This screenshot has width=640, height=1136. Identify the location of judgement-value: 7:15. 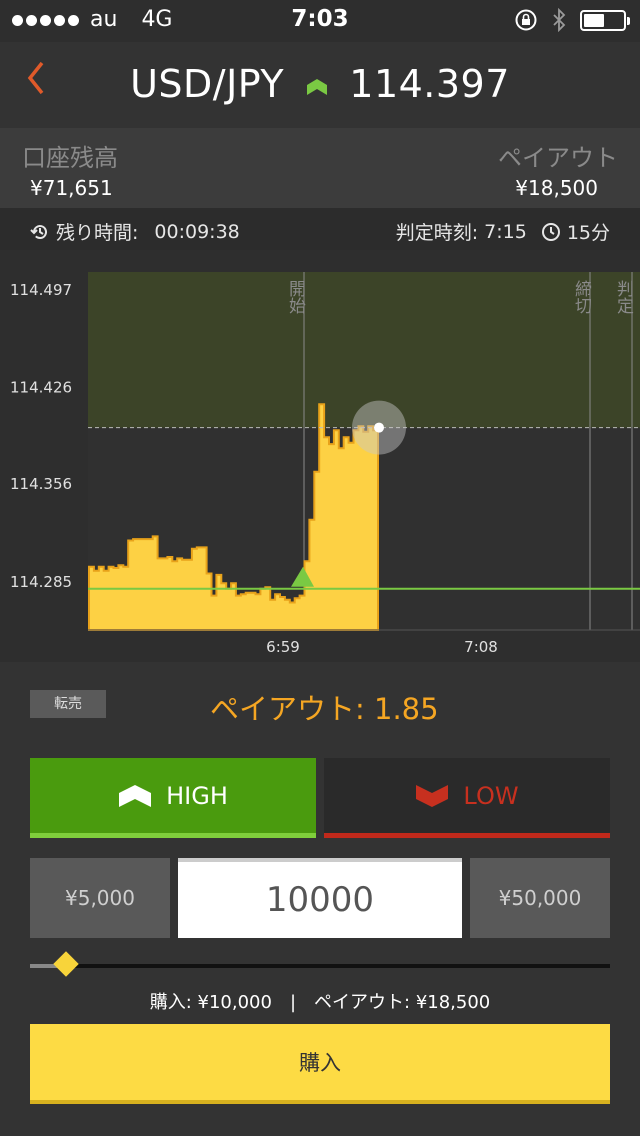
(505, 231).